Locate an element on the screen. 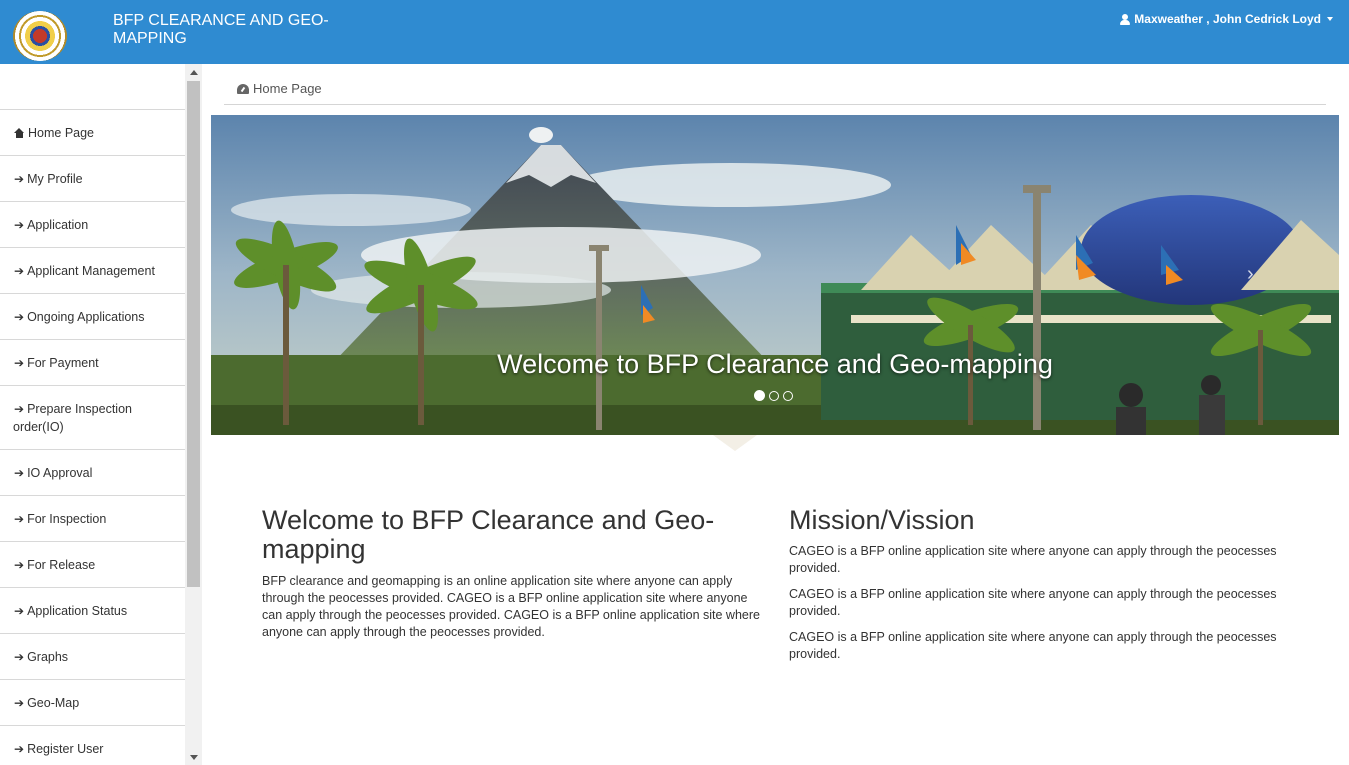  sidebar-item-my-profile: ➔ My Profile is located at coordinates (92, 179).